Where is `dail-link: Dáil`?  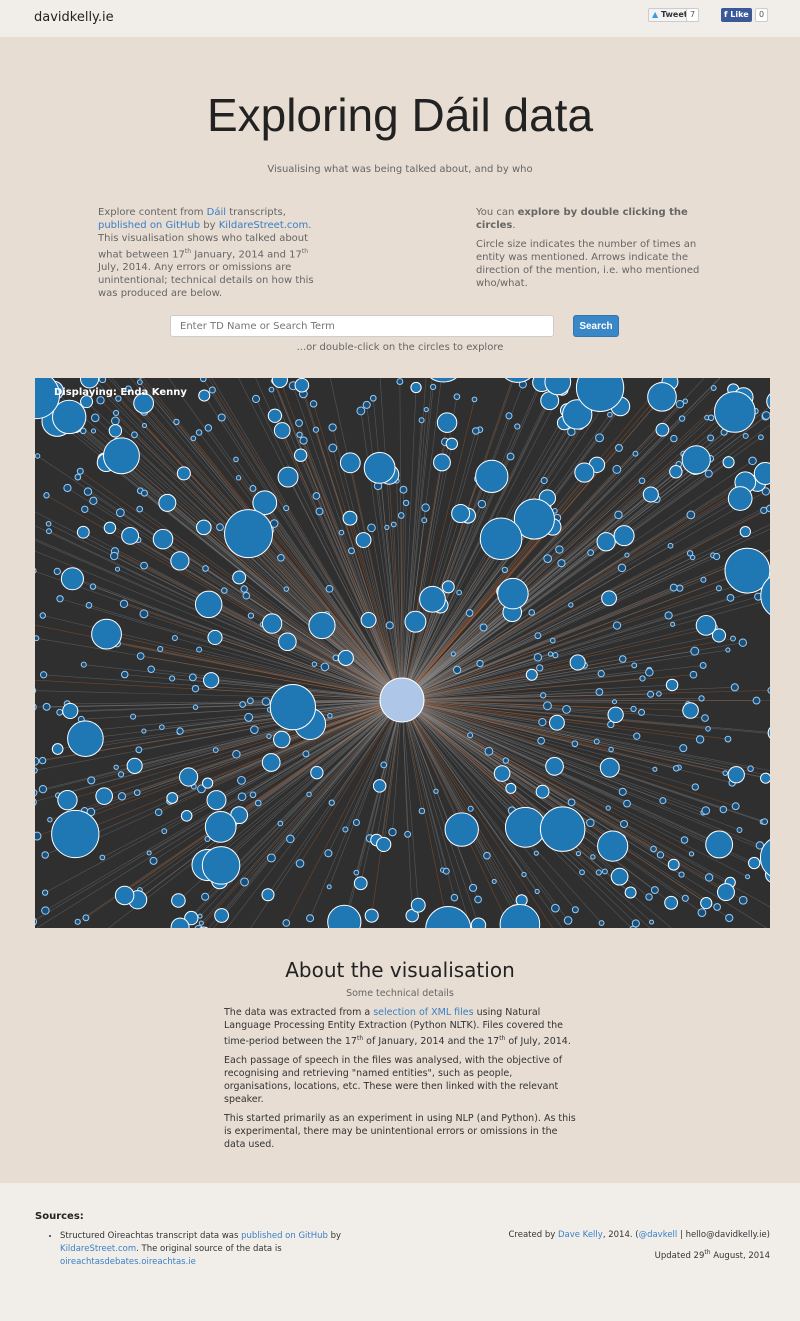 dail-link: Dáil is located at coordinates (216, 212).